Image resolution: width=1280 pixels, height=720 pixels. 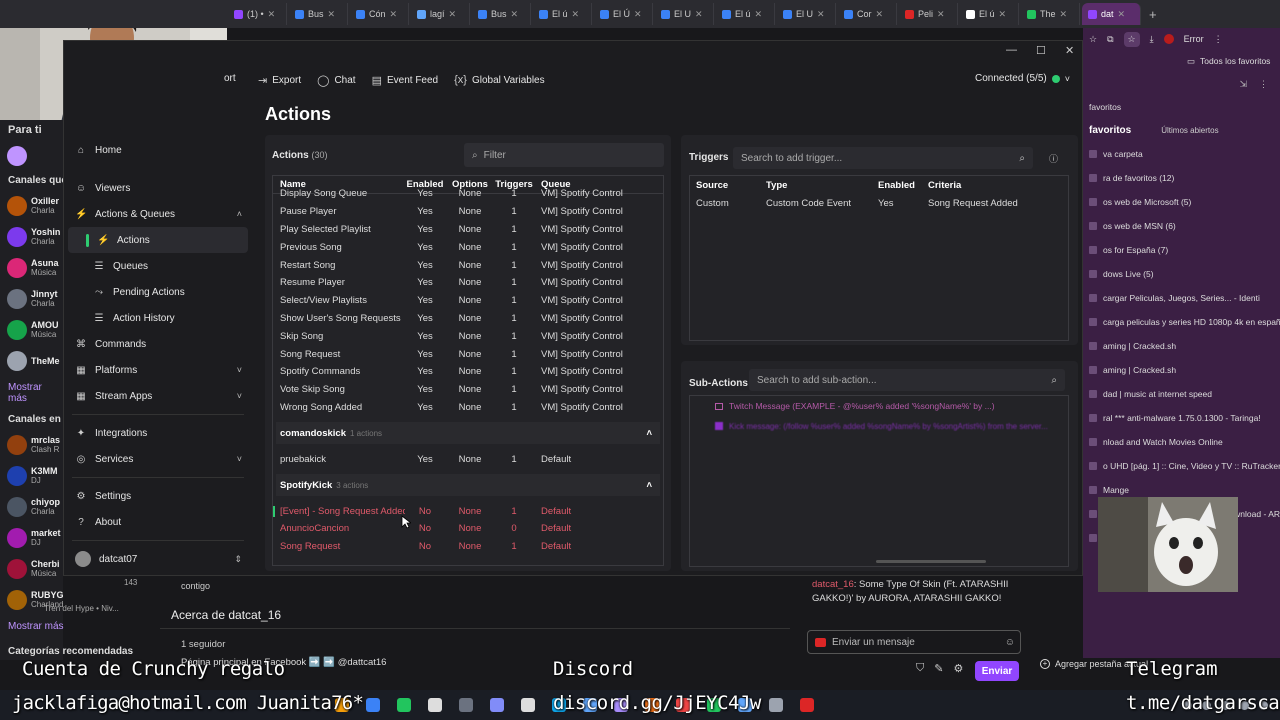 What do you see at coordinates (31, 537) in the screenshot?
I see `channel-item: market DJ` at bounding box center [31, 537].